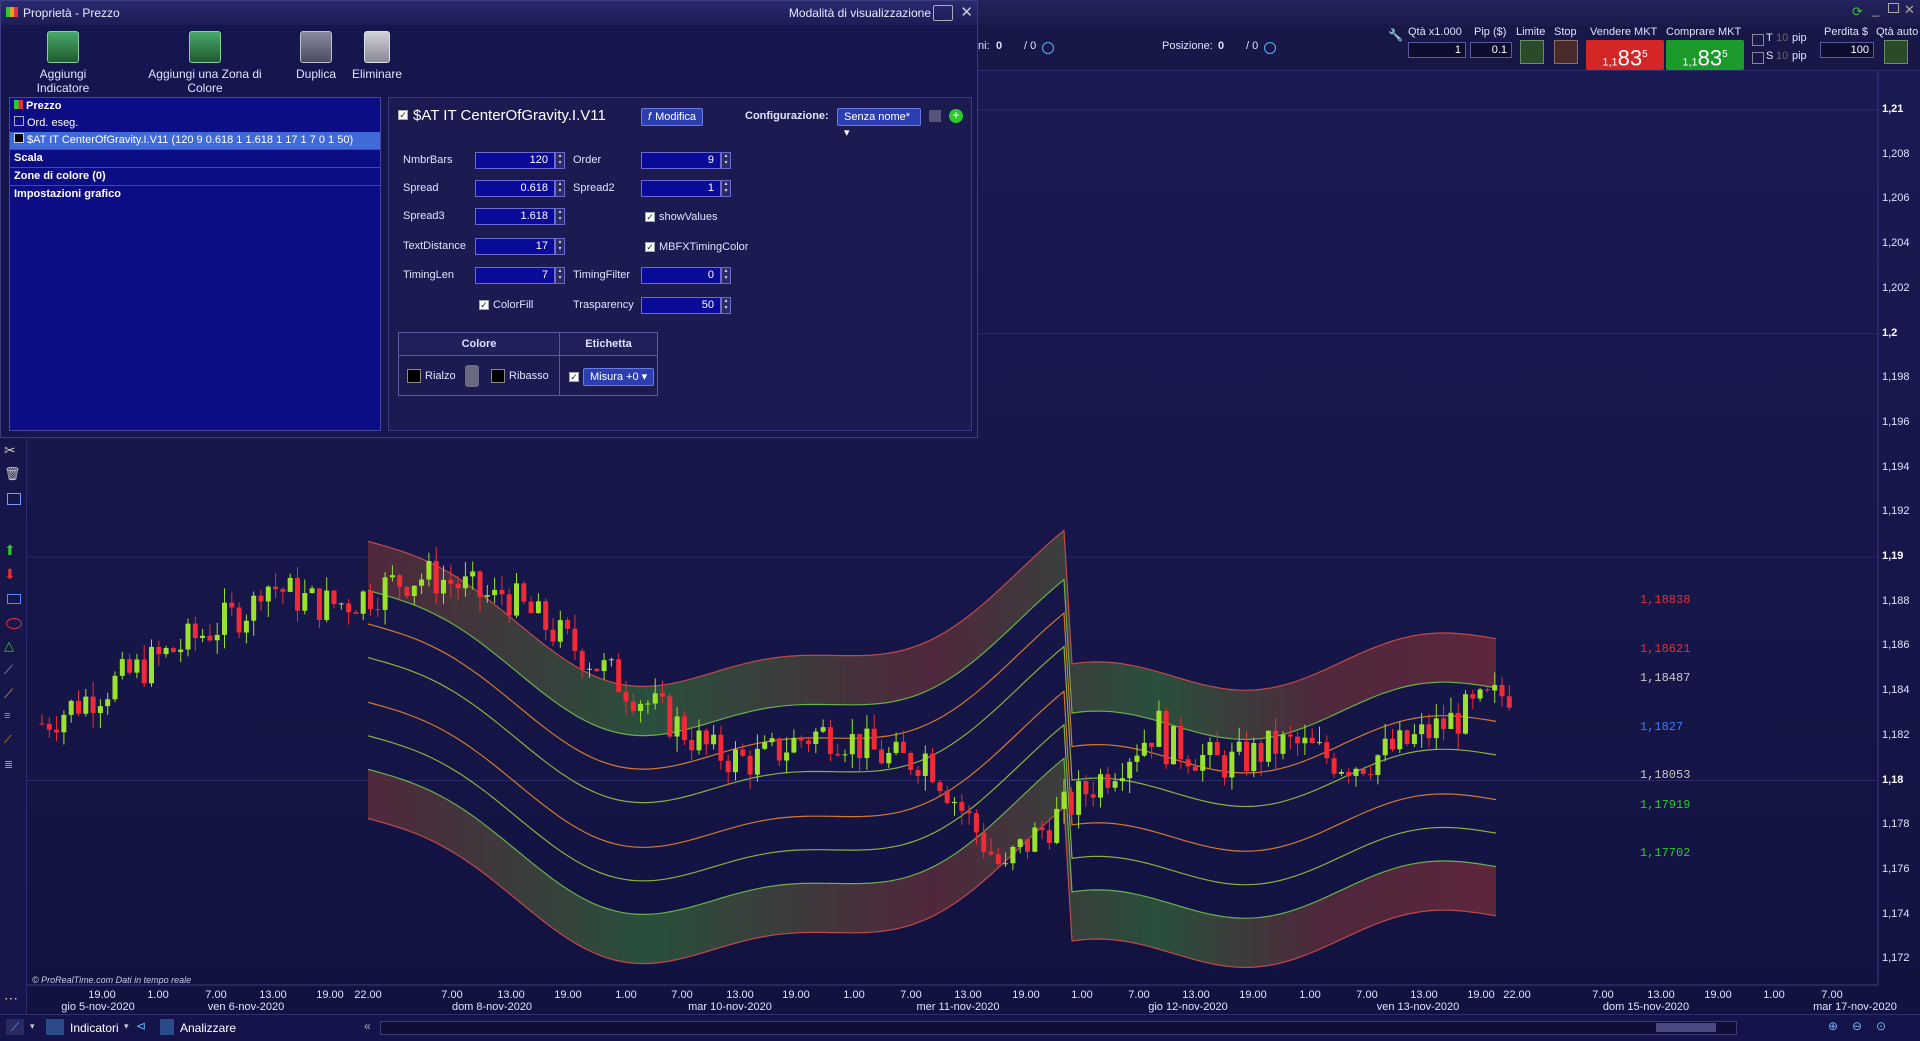  What do you see at coordinates (956, 116) in the screenshot?
I see `add-config-icon: +` at bounding box center [956, 116].